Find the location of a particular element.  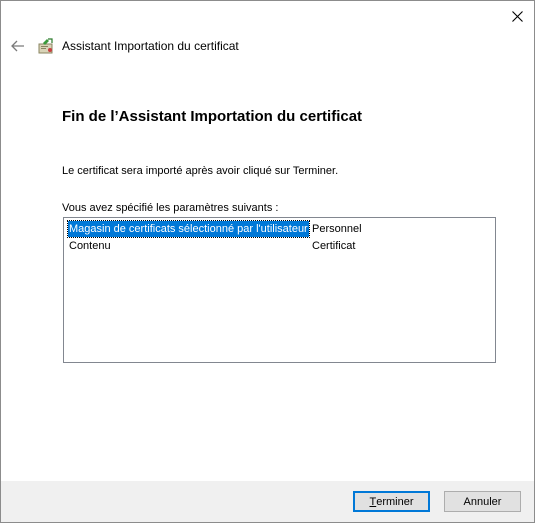

window-title: Assistant Importation du certificat is located at coordinates (150, 46).